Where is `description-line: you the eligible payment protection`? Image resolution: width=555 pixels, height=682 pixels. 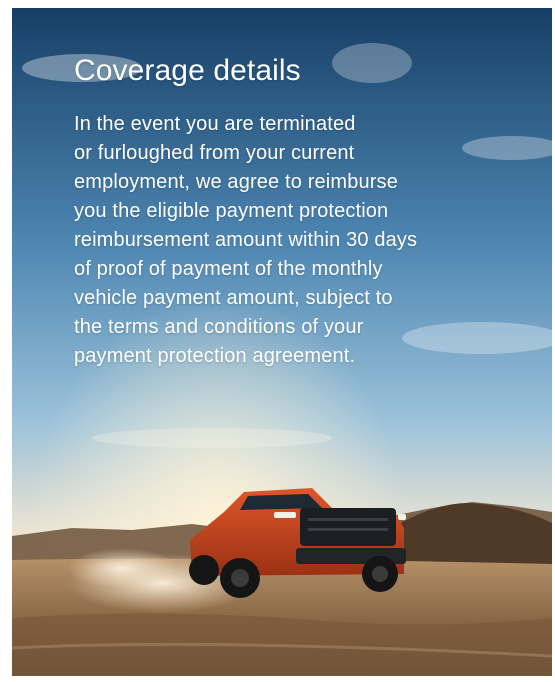
description-line: you the eligible payment protection is located at coordinates (231, 211).